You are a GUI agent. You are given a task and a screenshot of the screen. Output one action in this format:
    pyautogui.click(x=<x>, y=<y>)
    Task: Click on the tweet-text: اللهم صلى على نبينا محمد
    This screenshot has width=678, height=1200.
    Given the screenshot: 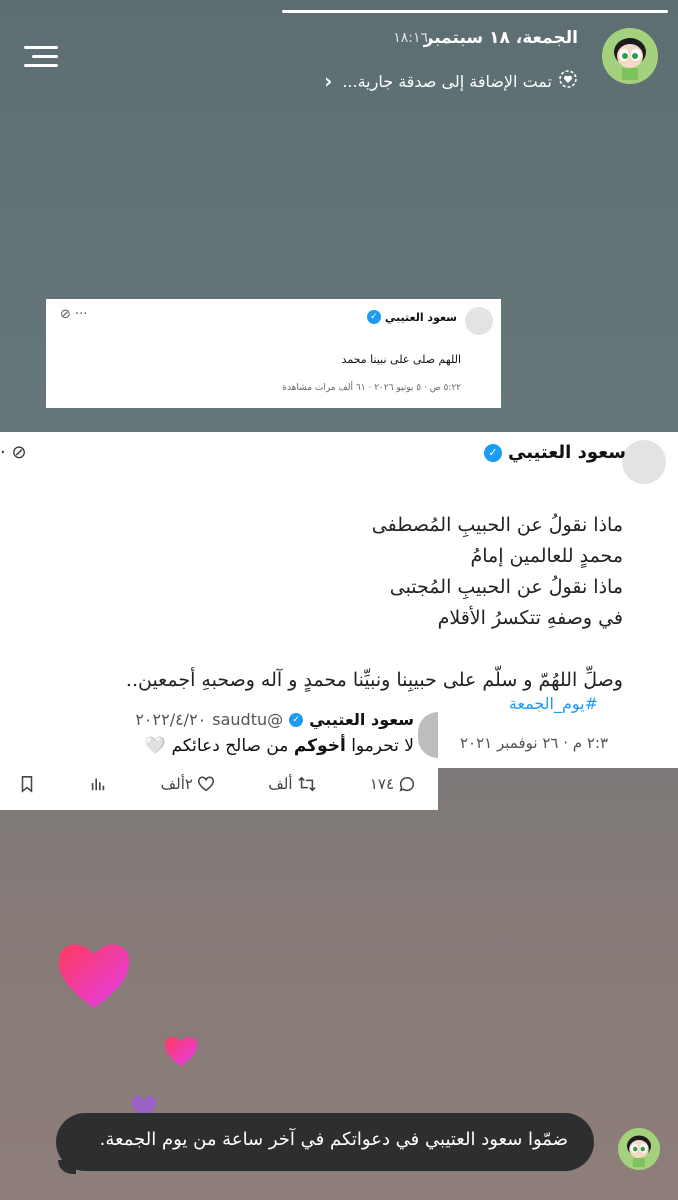 What is the action you would take?
    pyautogui.click(x=401, y=359)
    